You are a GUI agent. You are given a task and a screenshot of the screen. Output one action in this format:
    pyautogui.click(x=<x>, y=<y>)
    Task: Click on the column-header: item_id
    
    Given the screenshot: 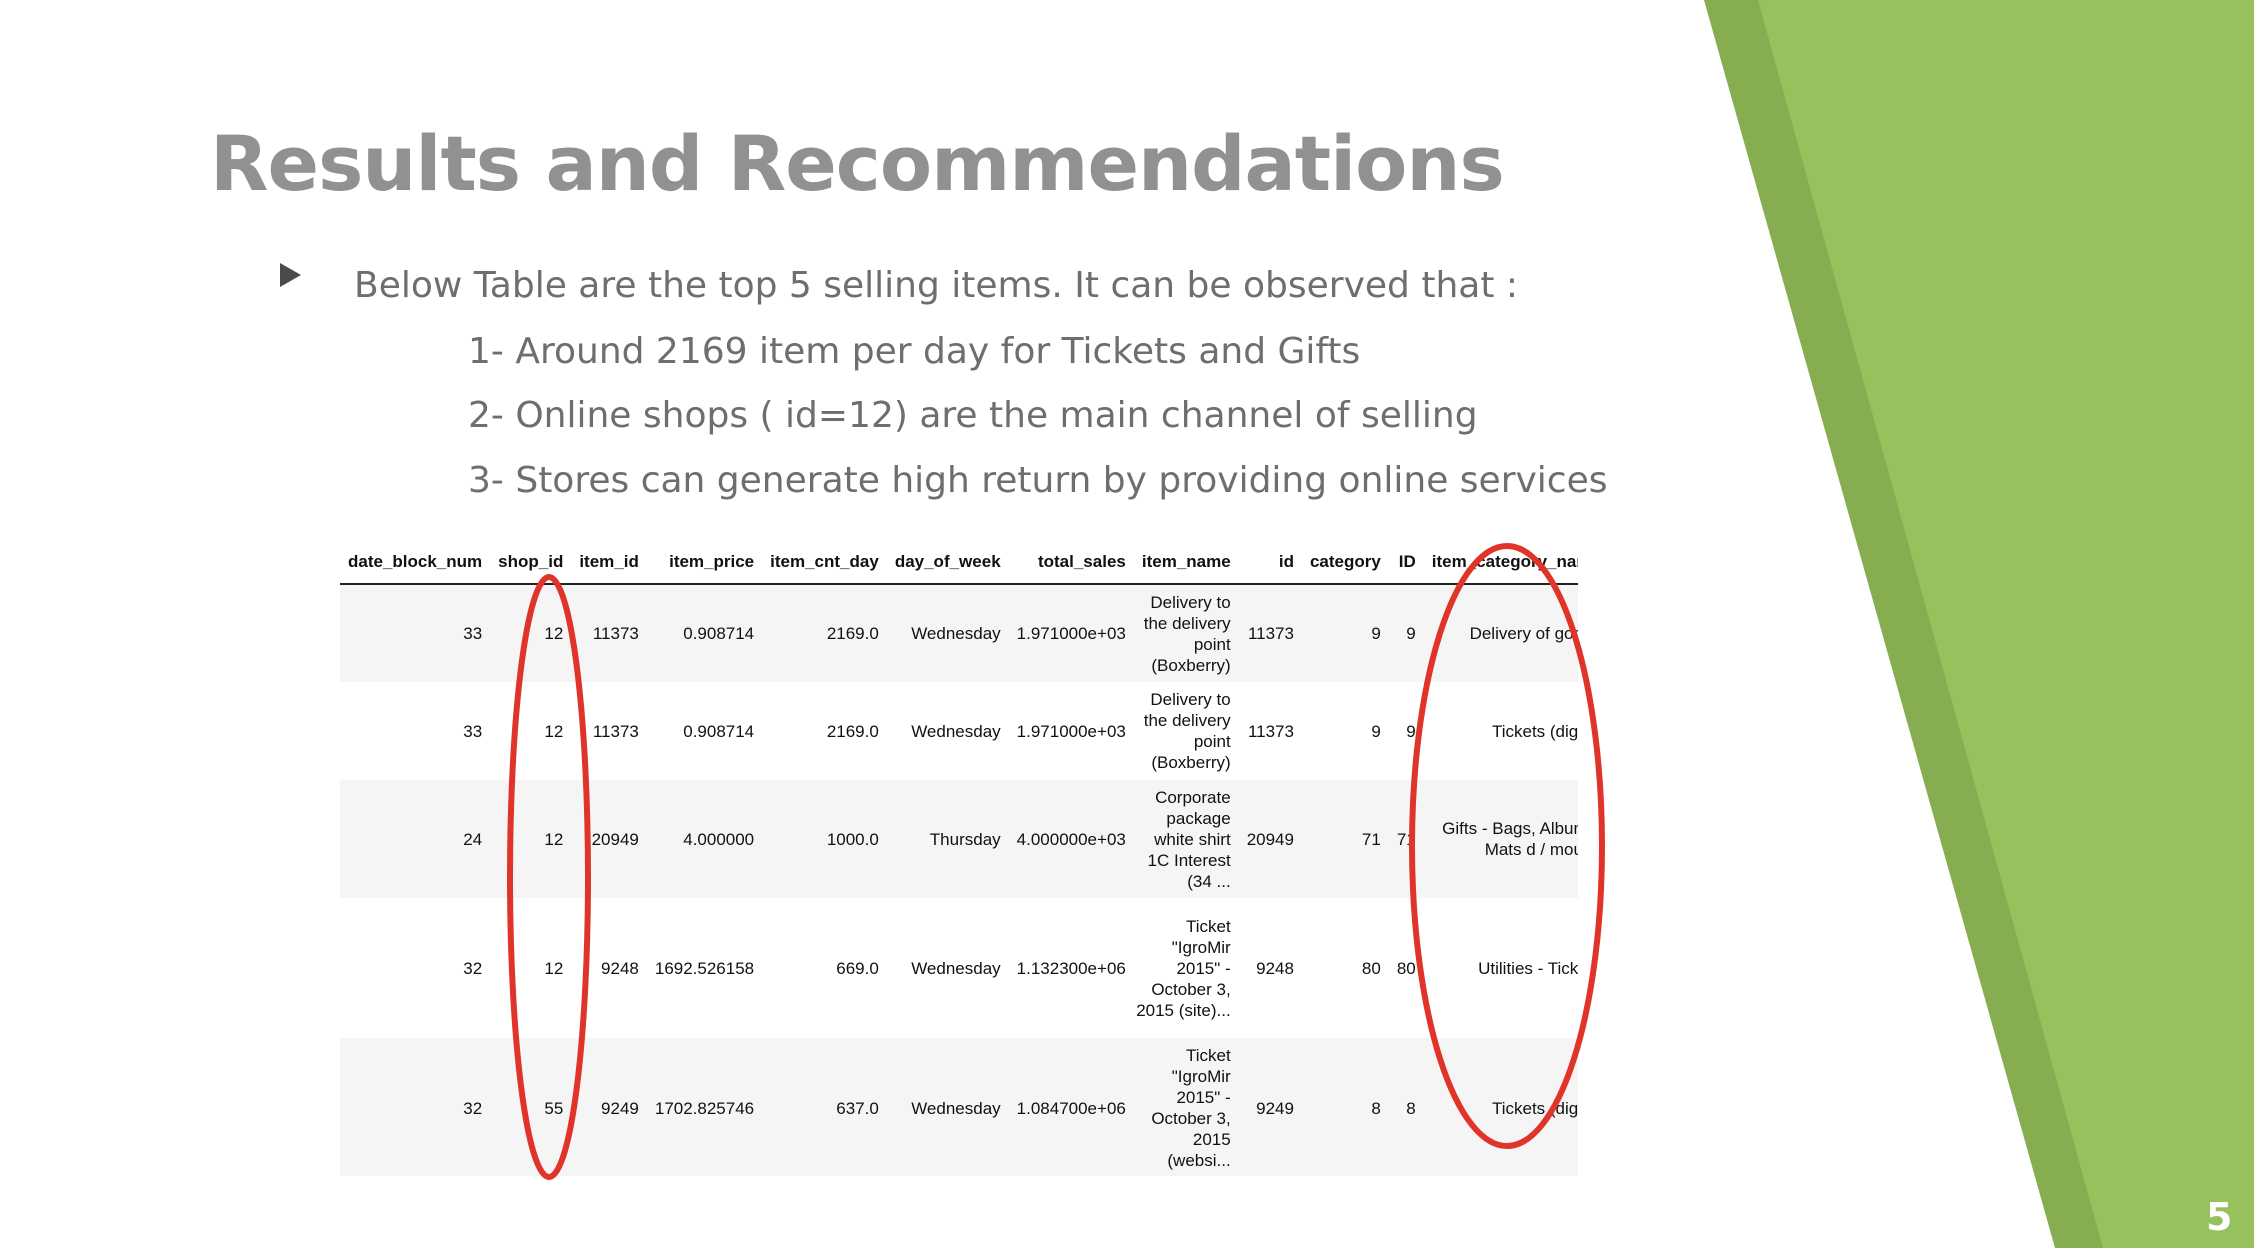 What is the action you would take?
    pyautogui.click(x=609, y=562)
    